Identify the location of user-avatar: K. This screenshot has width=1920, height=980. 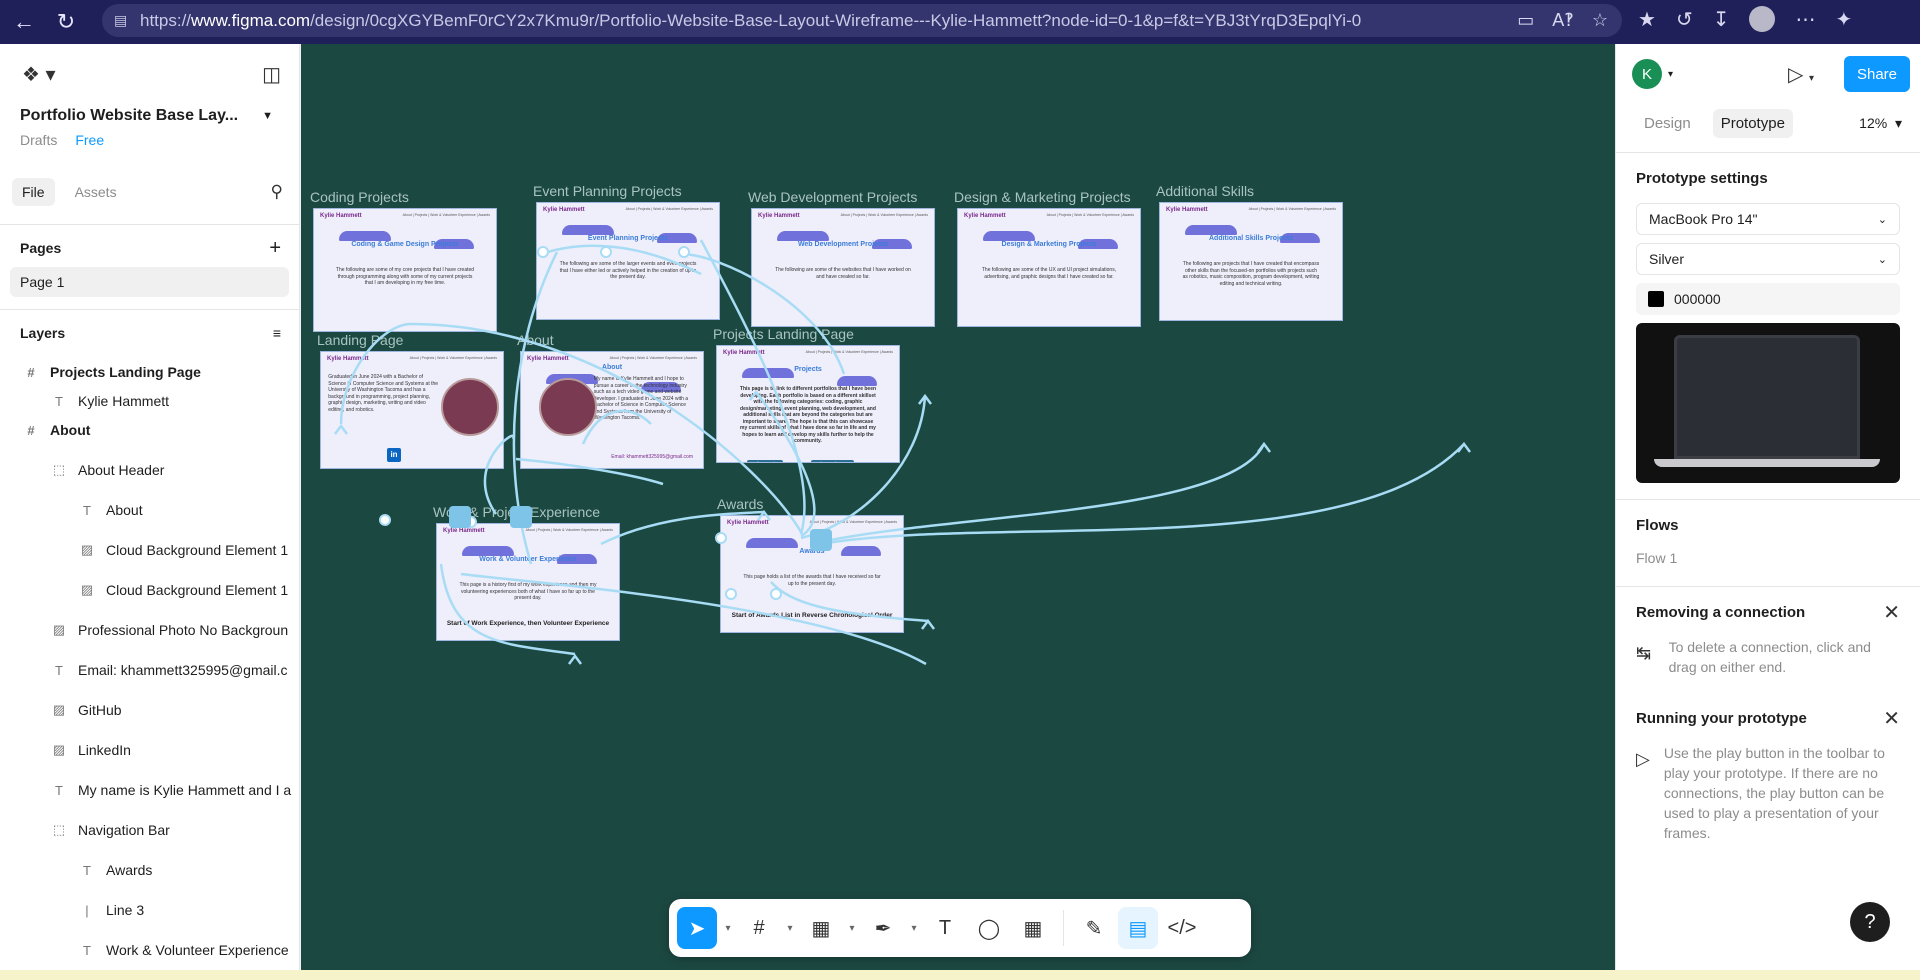
(1647, 74).